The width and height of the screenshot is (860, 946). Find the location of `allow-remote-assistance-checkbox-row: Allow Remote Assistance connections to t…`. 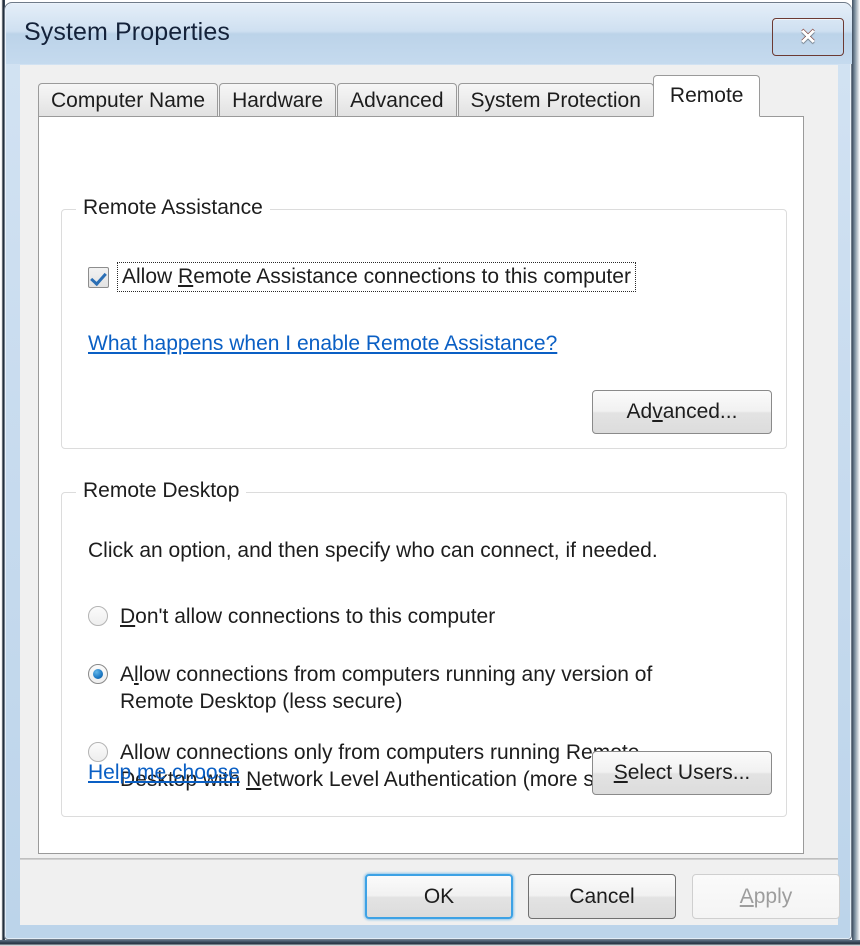

allow-remote-assistance-checkbox-row: Allow Remote Assistance connections to t… is located at coordinates (362, 277).